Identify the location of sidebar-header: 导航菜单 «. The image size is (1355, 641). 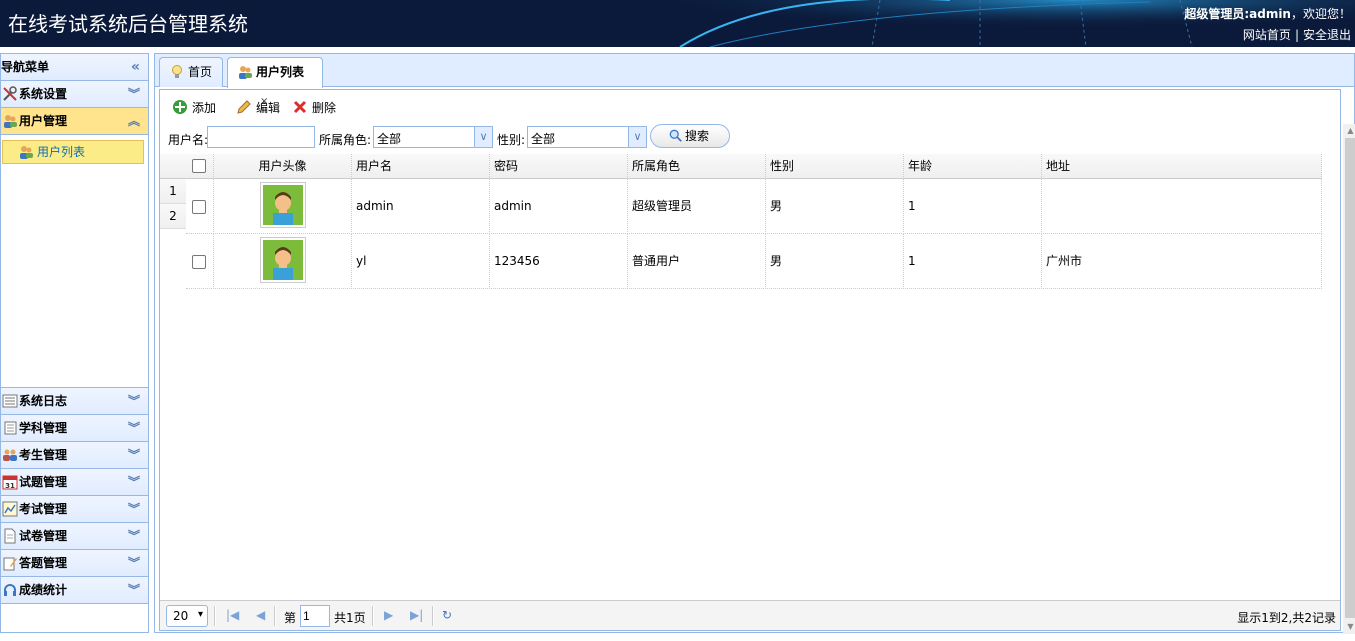
(74, 67).